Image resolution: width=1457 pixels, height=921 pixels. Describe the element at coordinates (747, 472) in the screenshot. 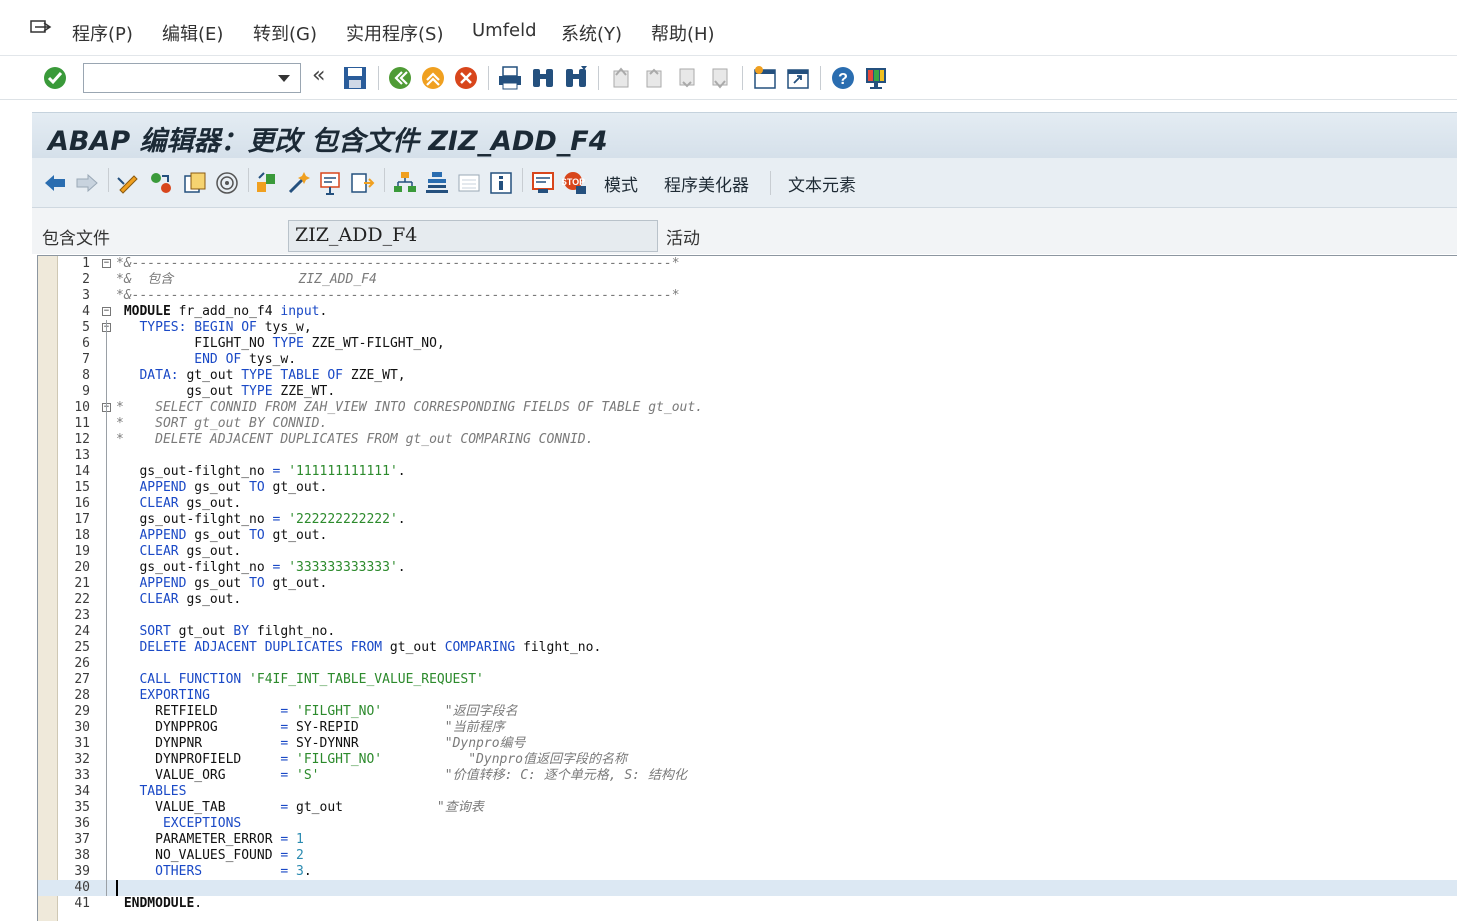

I see `code-line: 14 gs_out-filght_no = '111111111111'.` at that location.